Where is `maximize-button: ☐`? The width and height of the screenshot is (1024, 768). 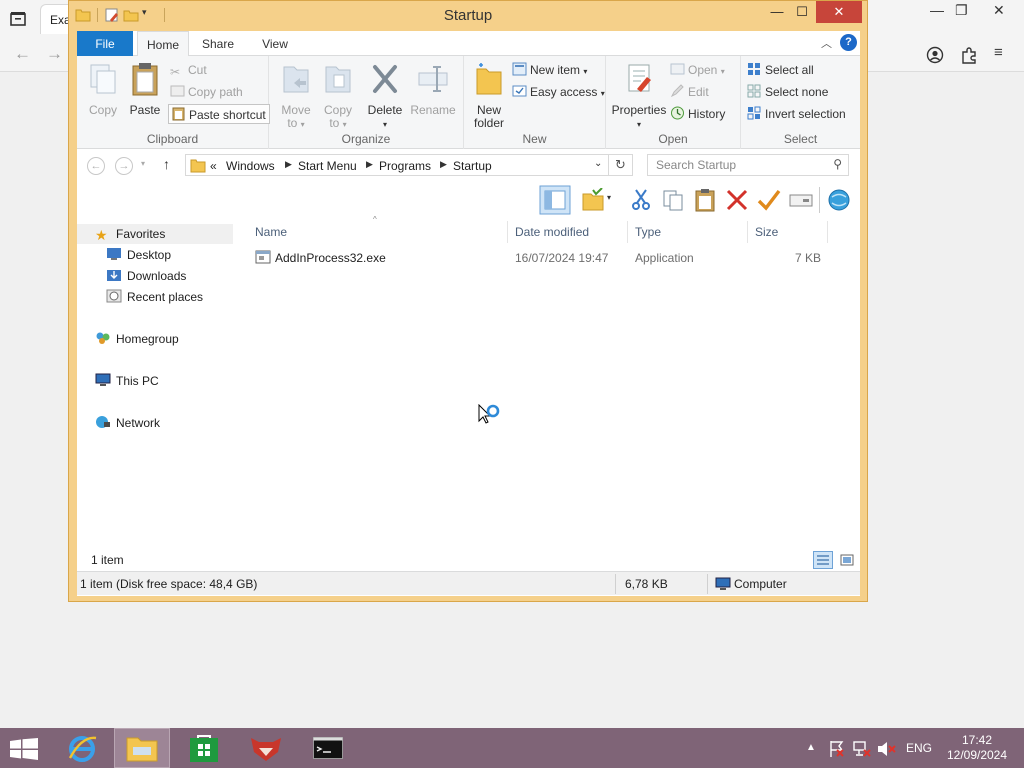 maximize-button: ☐ is located at coordinates (802, 12).